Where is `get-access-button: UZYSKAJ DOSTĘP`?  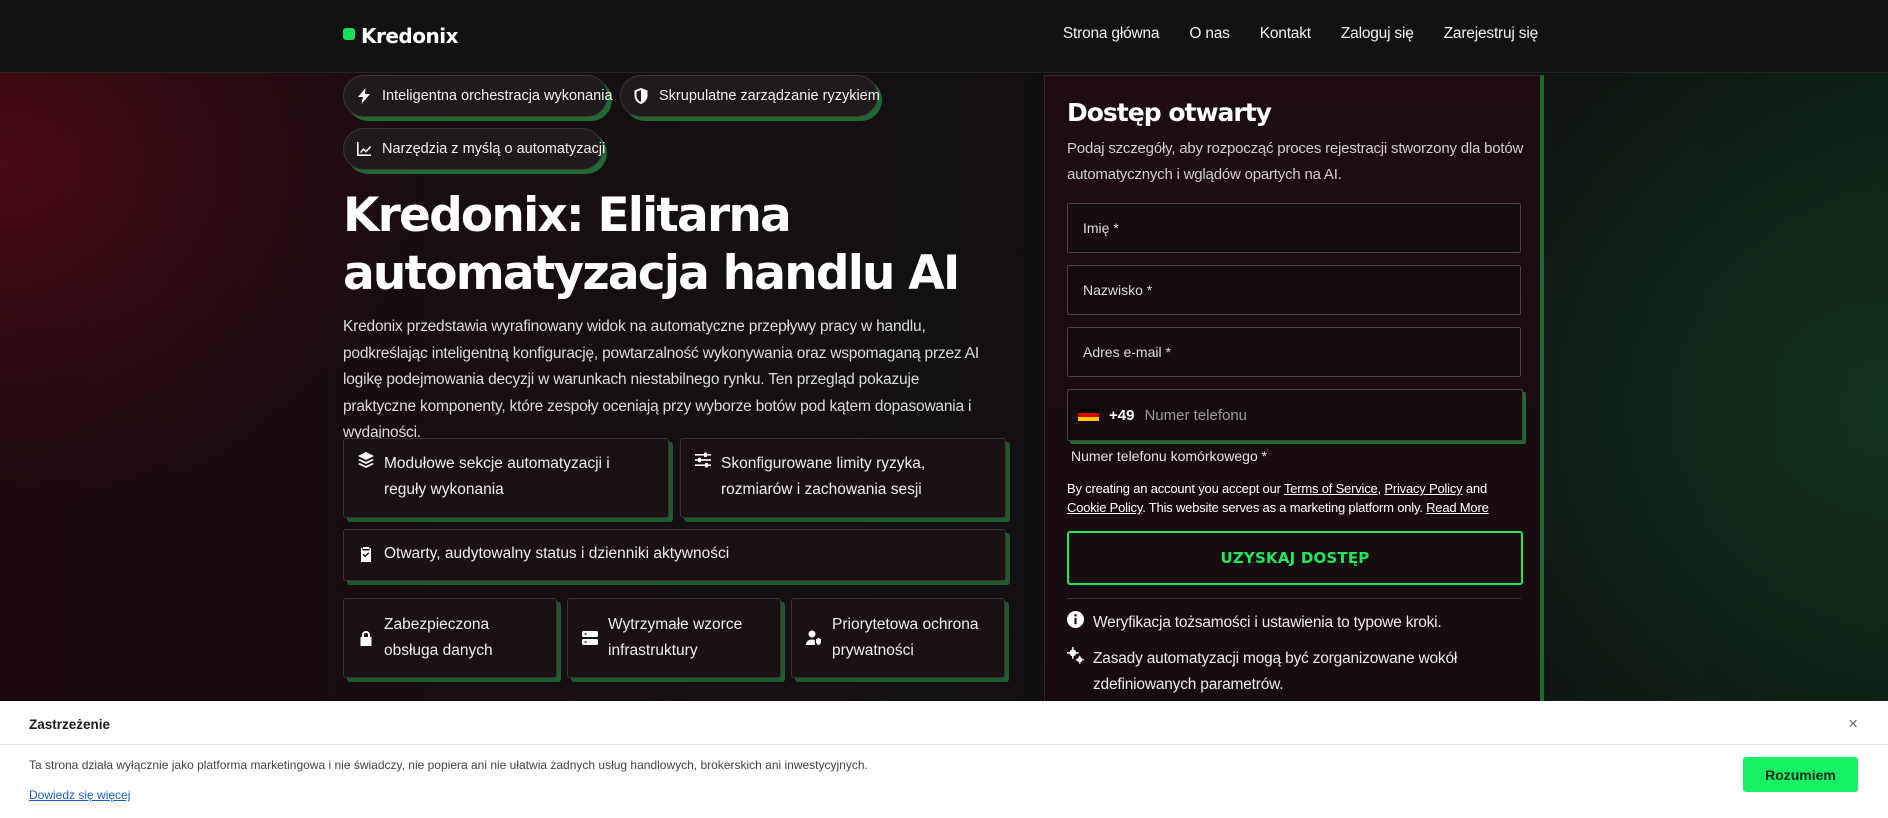
get-access-button: UZYSKAJ DOSTĘP is located at coordinates (1295, 558).